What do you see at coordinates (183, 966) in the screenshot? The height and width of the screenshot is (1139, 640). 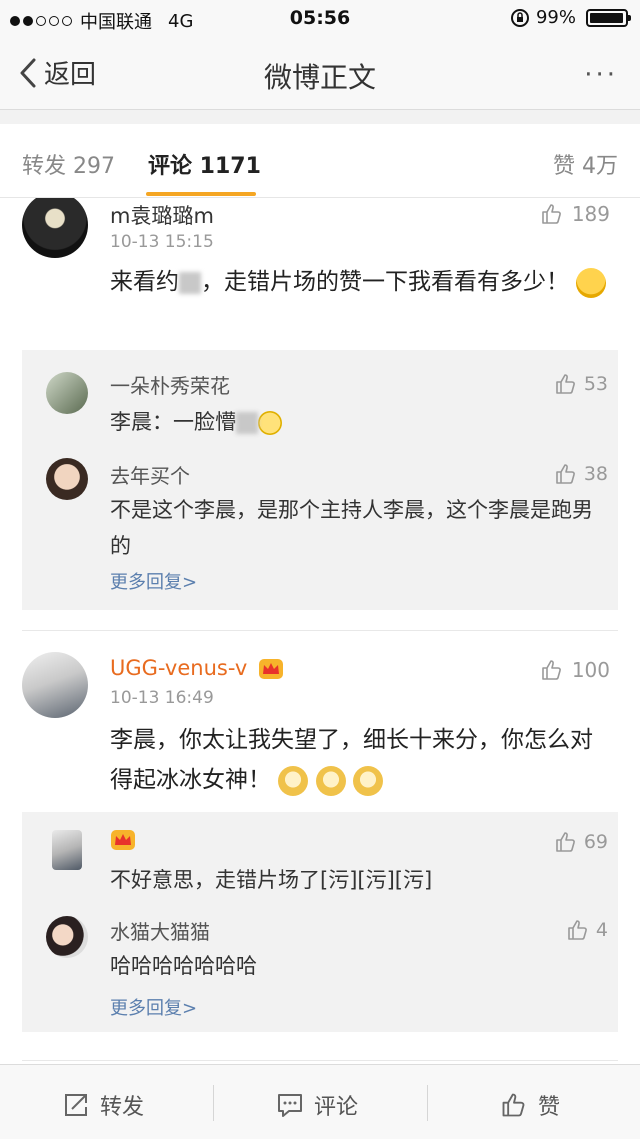 I see `reply-text: 哈哈哈哈哈哈哈` at bounding box center [183, 966].